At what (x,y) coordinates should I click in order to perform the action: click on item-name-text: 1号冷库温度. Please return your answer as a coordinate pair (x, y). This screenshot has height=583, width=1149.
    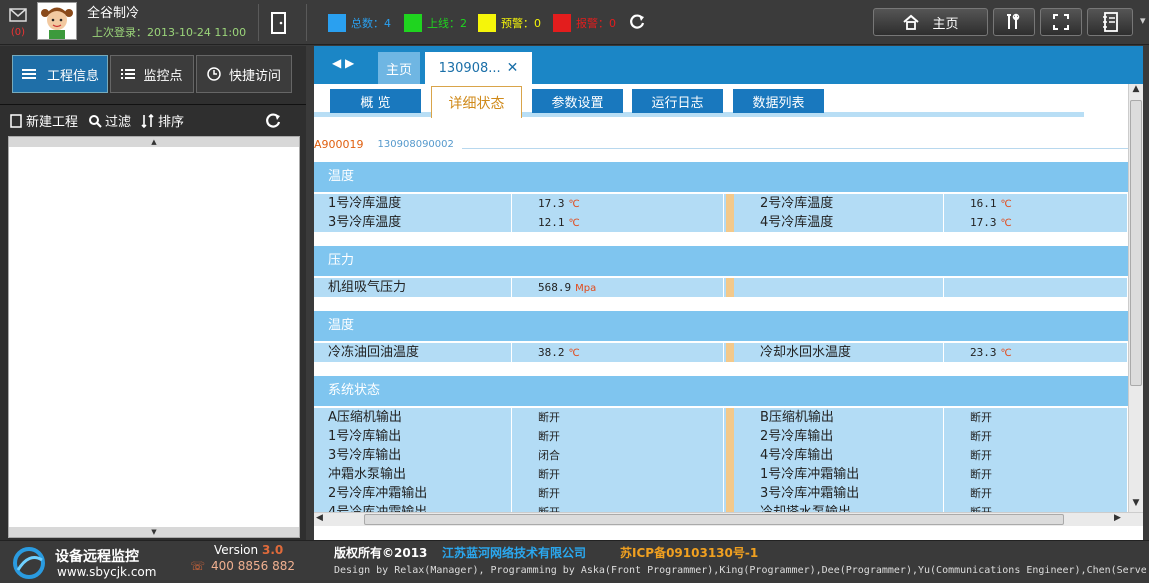
    Looking at the image, I should click on (365, 203).